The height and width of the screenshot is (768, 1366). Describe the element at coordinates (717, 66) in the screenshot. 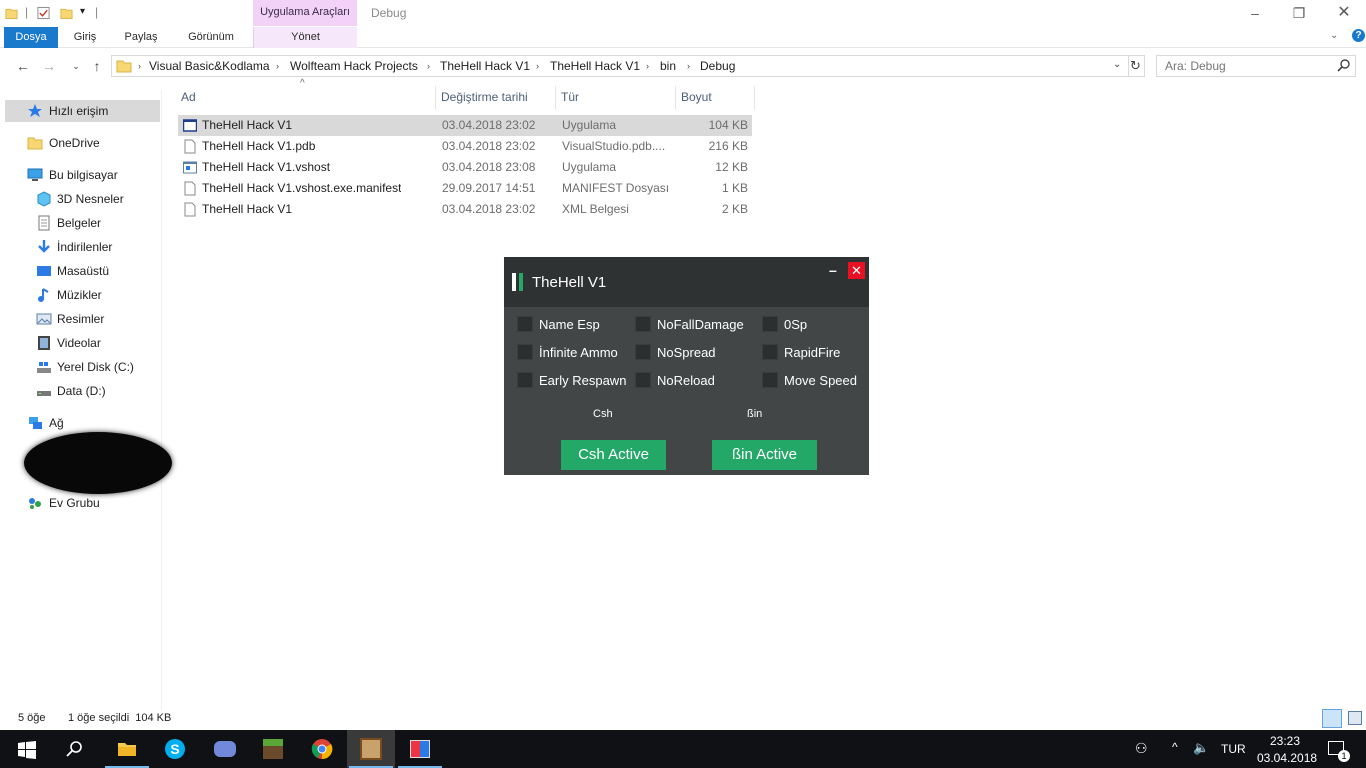

I see `breadcrumb-item: Debug` at that location.